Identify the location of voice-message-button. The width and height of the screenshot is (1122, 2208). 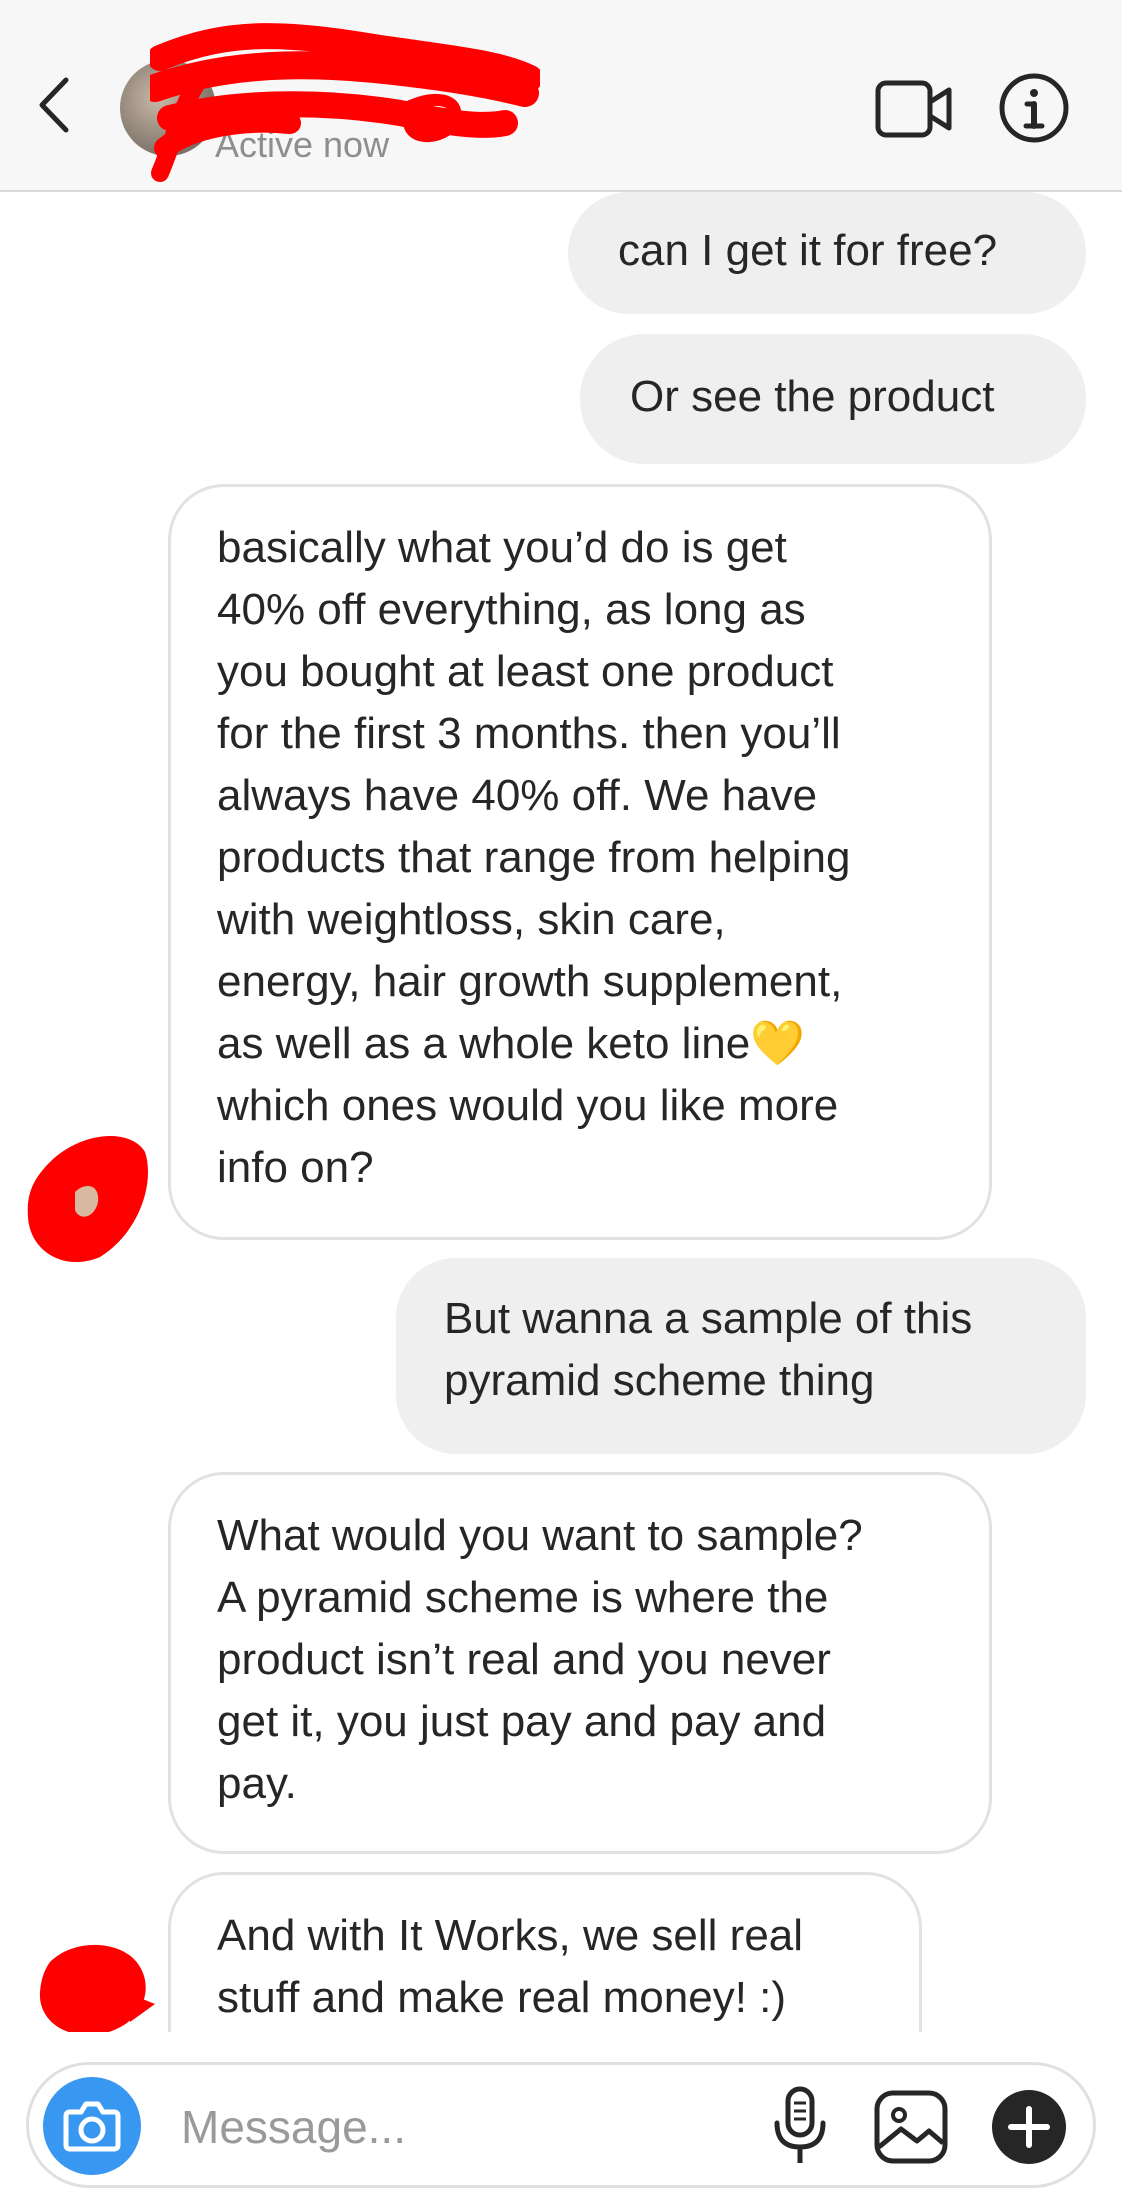
(800, 2127).